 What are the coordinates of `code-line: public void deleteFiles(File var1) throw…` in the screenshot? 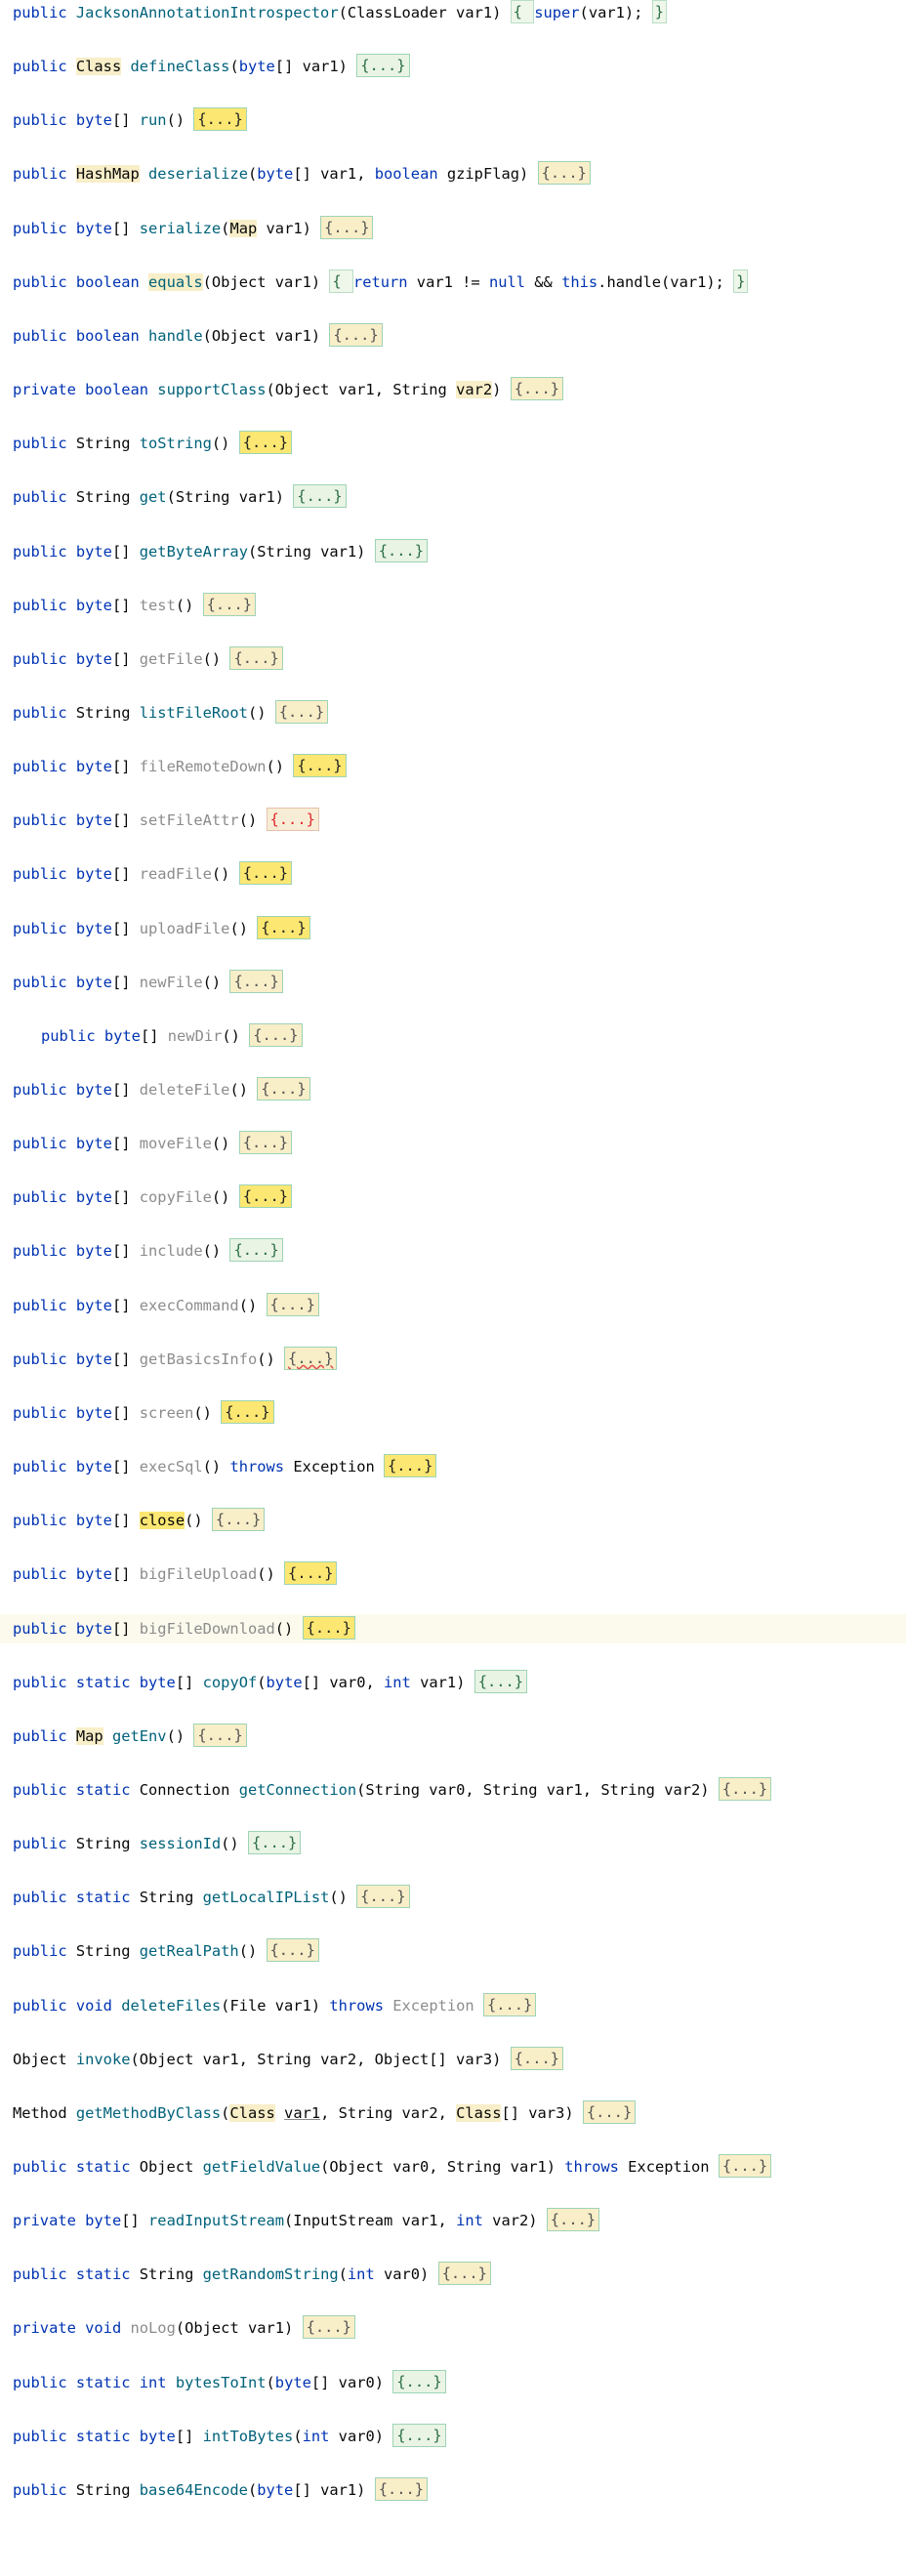 It's located at (453, 2005).